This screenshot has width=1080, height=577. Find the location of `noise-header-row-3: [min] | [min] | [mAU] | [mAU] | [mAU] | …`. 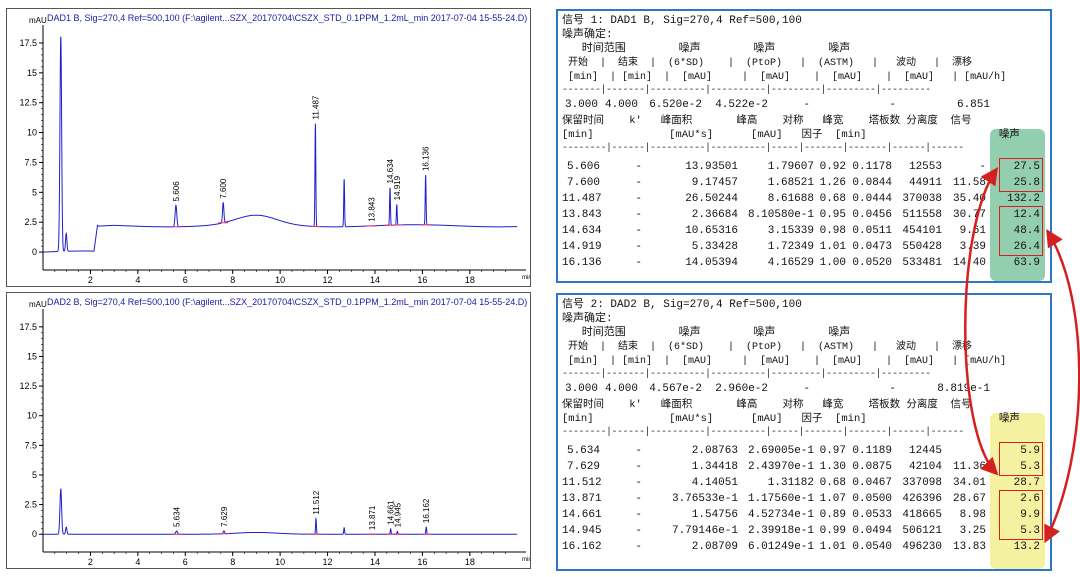

noise-header-row-3: [min] | [min] | [mAU] | [mAU] | [mAU] | … is located at coordinates (784, 361).